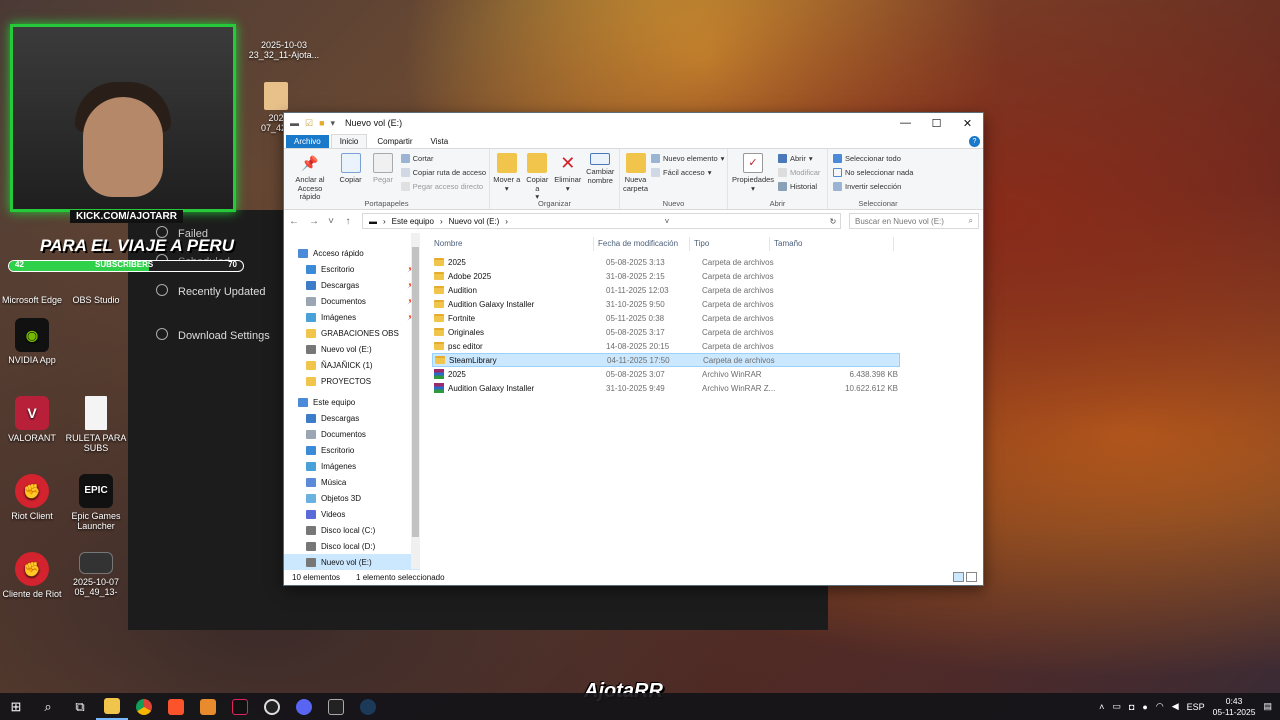 This screenshot has height=720, width=1280. What do you see at coordinates (240, 706) in the screenshot?
I see `taskbar-tiktok` at bounding box center [240, 706].